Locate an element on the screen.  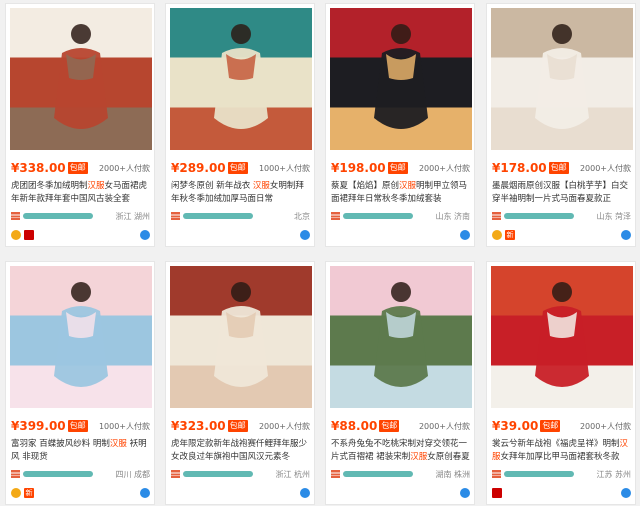
shop-row: 浙江 杭州 is located at coordinates (240, 474).